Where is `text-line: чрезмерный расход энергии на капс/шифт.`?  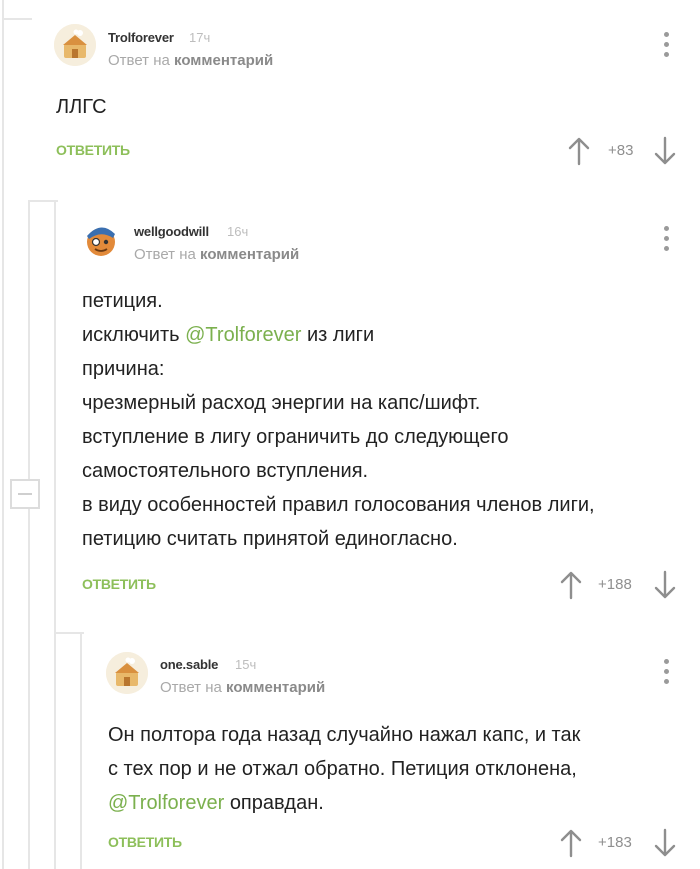 text-line: чрезмерный расход энергии на капс/шифт. is located at coordinates (281, 403).